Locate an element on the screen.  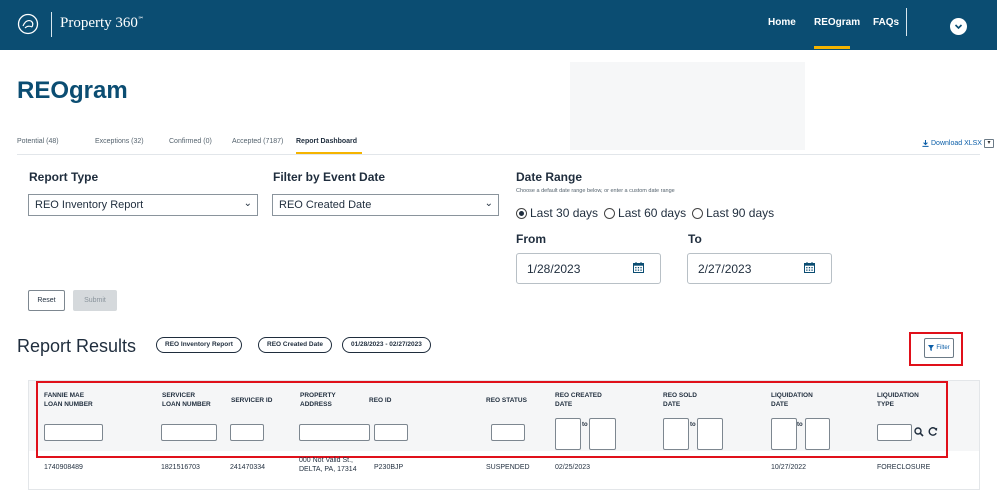
cell-liquidation-type: FORECLOSURE is located at coordinates (904, 467).